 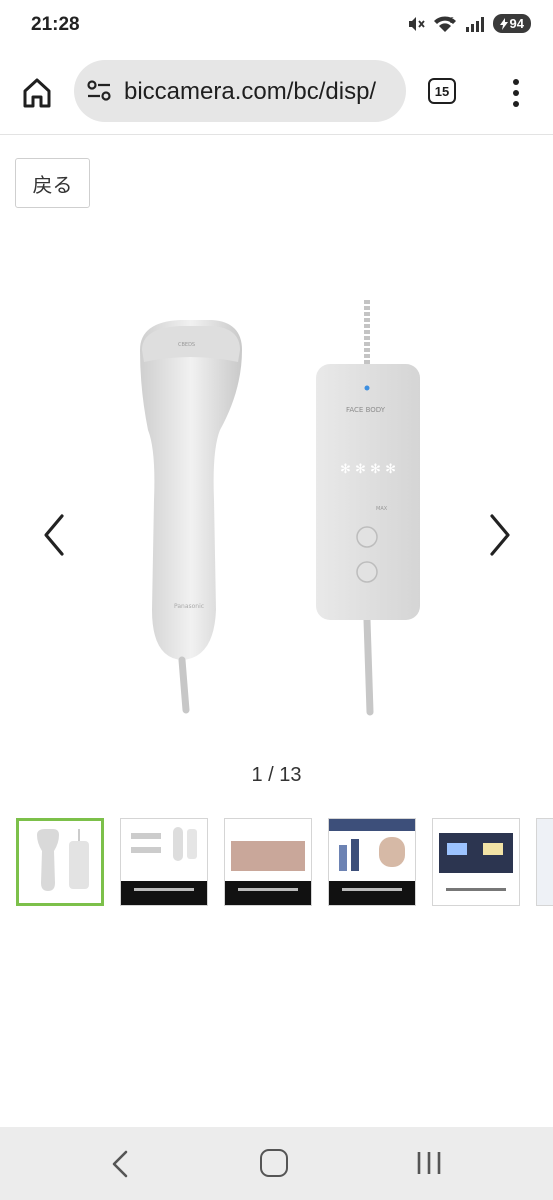 What do you see at coordinates (63, 860) in the screenshot?
I see `thumbnail-product-icon` at bounding box center [63, 860].